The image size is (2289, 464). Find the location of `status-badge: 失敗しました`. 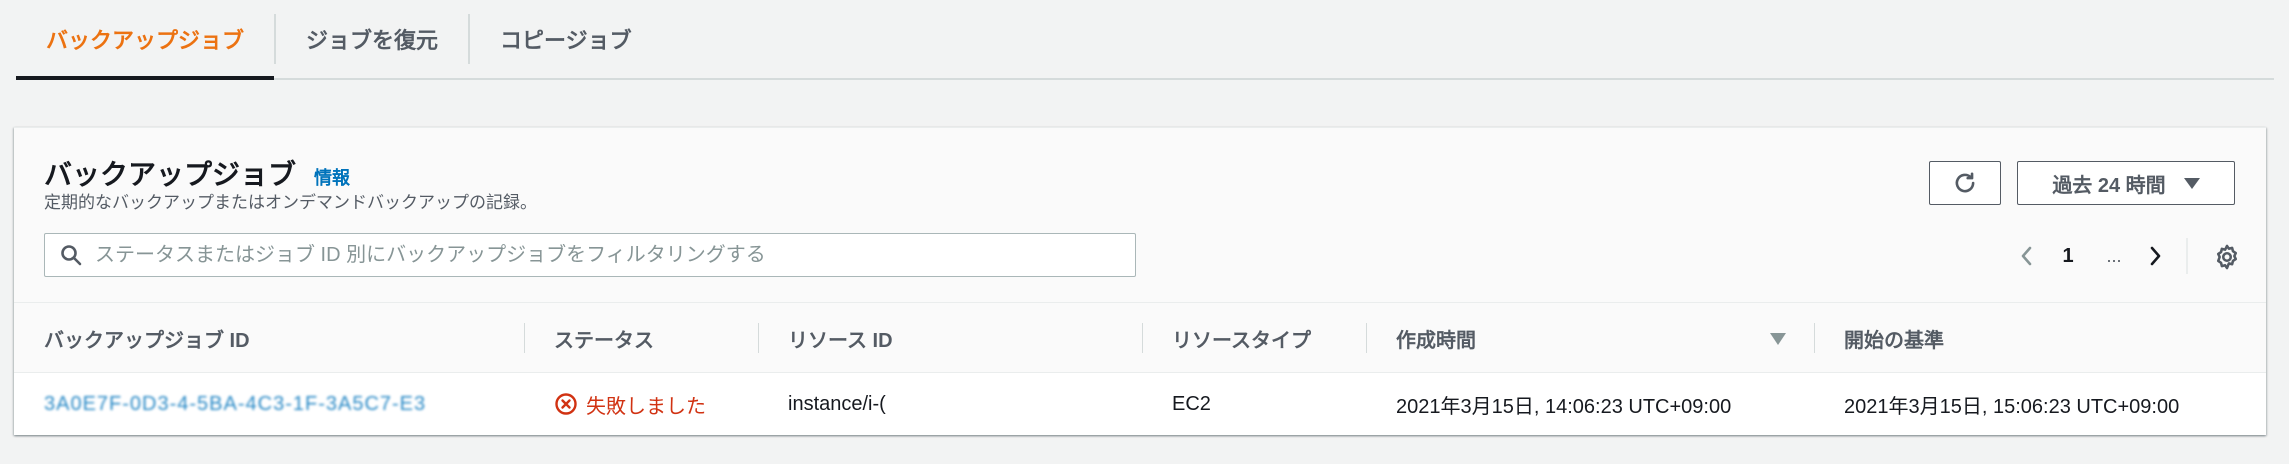

status-badge: 失敗しました is located at coordinates (630, 404).